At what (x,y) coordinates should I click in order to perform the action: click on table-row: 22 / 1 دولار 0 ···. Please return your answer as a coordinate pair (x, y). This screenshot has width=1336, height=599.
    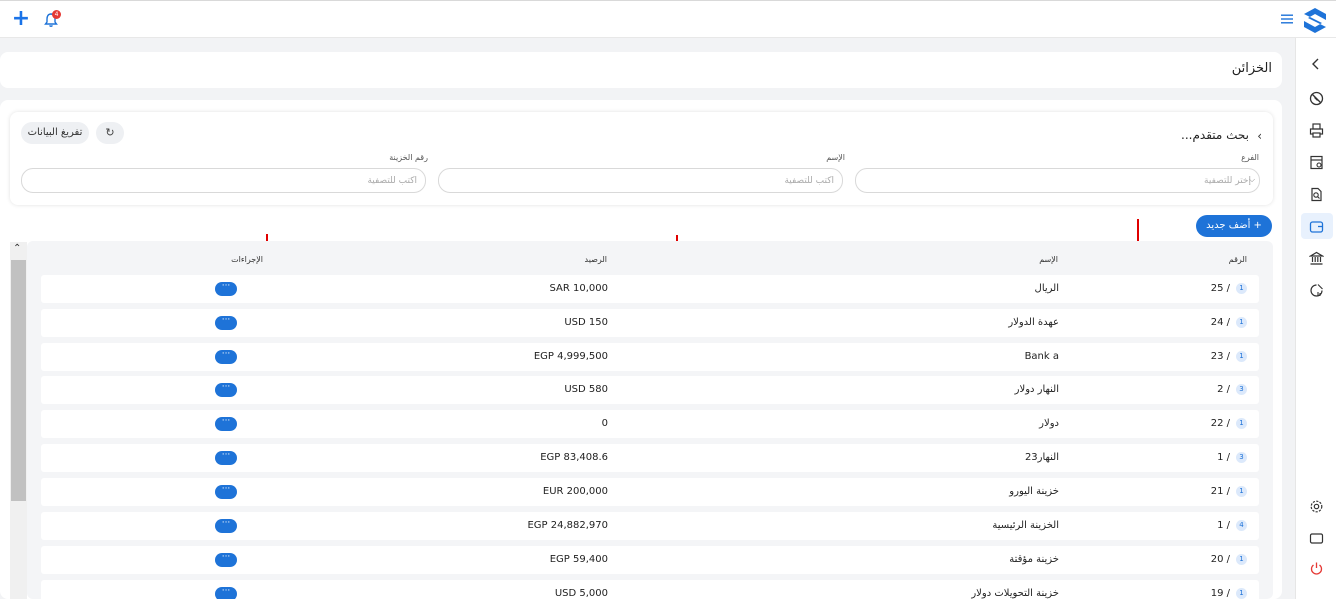
    Looking at the image, I should click on (650, 424).